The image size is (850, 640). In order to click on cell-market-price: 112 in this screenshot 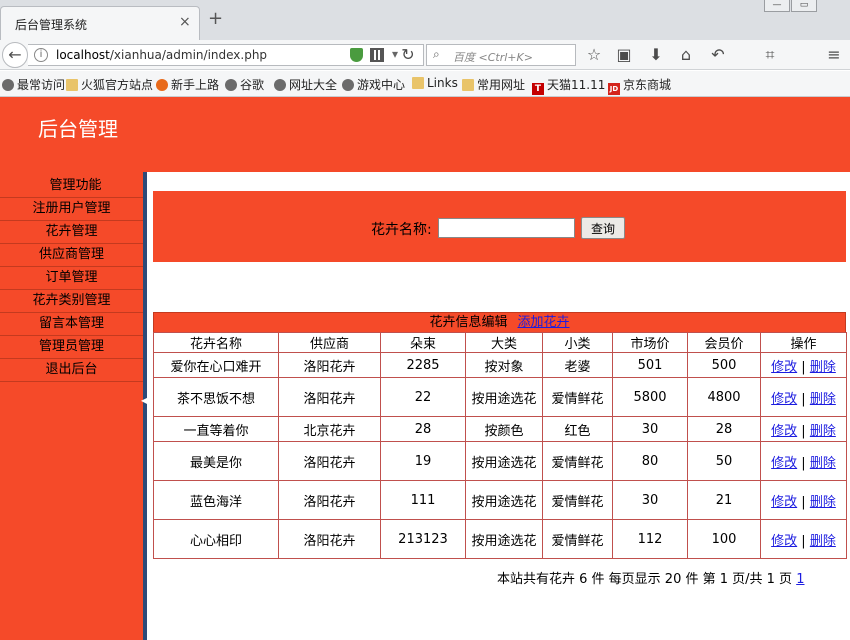, I will do `click(650, 539)`.